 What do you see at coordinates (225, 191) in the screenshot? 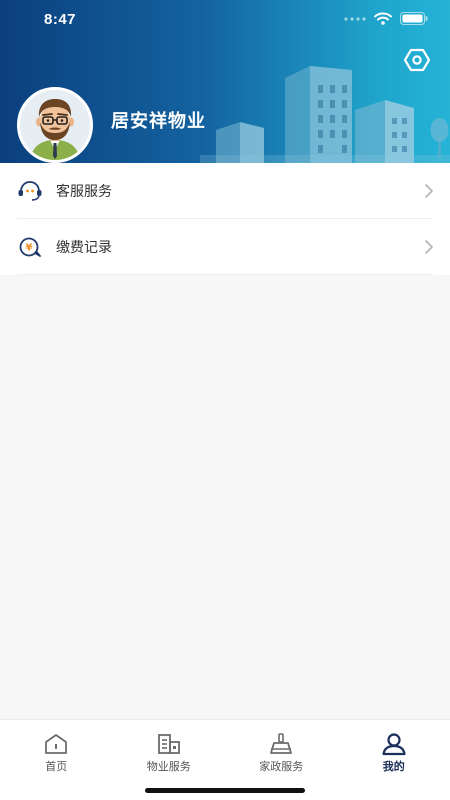
I see `menu-item-customer-service: 客服服务` at bounding box center [225, 191].